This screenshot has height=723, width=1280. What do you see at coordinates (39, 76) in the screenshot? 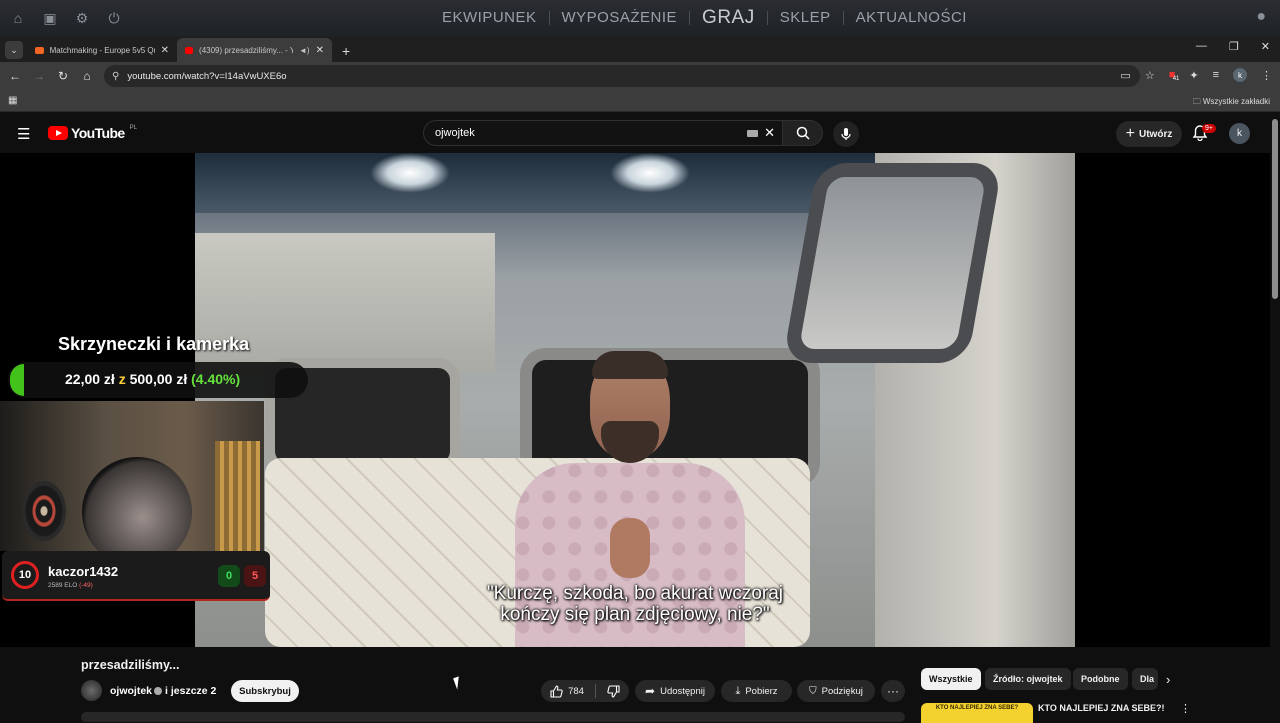
I see `forward-icon: →` at bounding box center [39, 76].